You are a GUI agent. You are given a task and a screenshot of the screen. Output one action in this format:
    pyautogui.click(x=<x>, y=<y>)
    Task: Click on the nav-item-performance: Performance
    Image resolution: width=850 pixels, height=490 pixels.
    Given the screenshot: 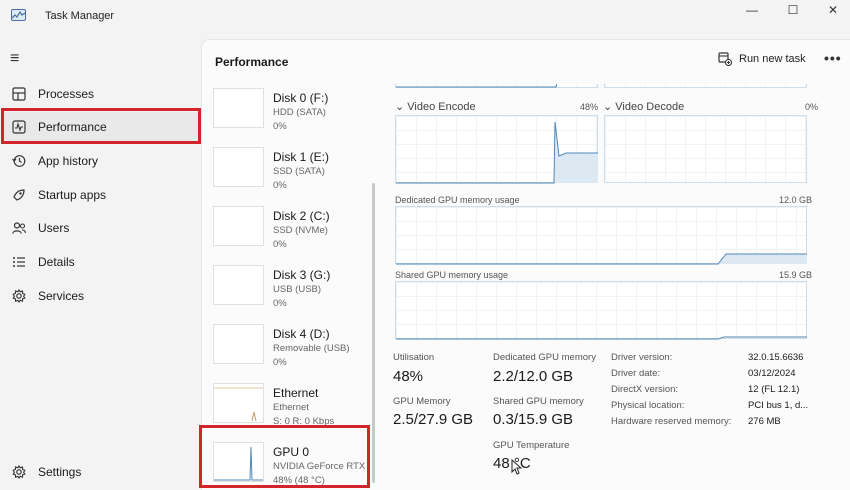 What is the action you would take?
    pyautogui.click(x=101, y=127)
    